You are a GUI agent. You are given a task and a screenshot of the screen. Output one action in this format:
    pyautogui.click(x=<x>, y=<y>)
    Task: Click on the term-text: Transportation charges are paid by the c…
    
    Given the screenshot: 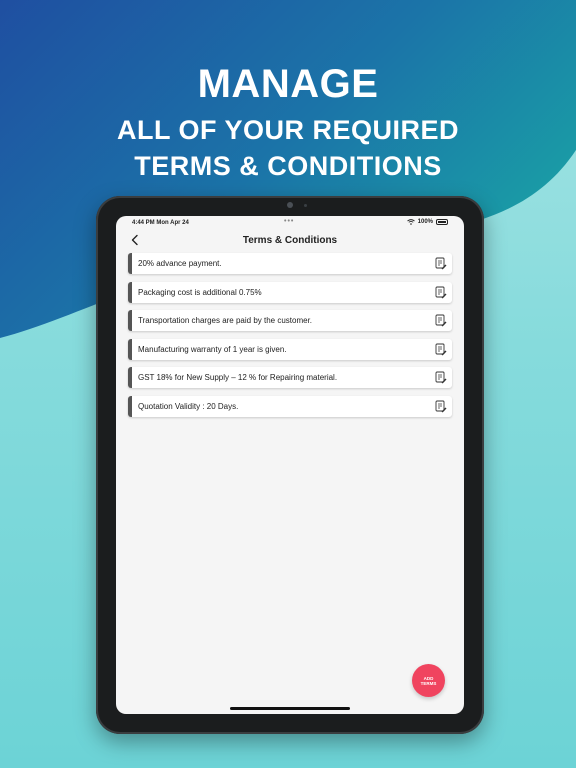 What is the action you would take?
    pyautogui.click(x=225, y=321)
    